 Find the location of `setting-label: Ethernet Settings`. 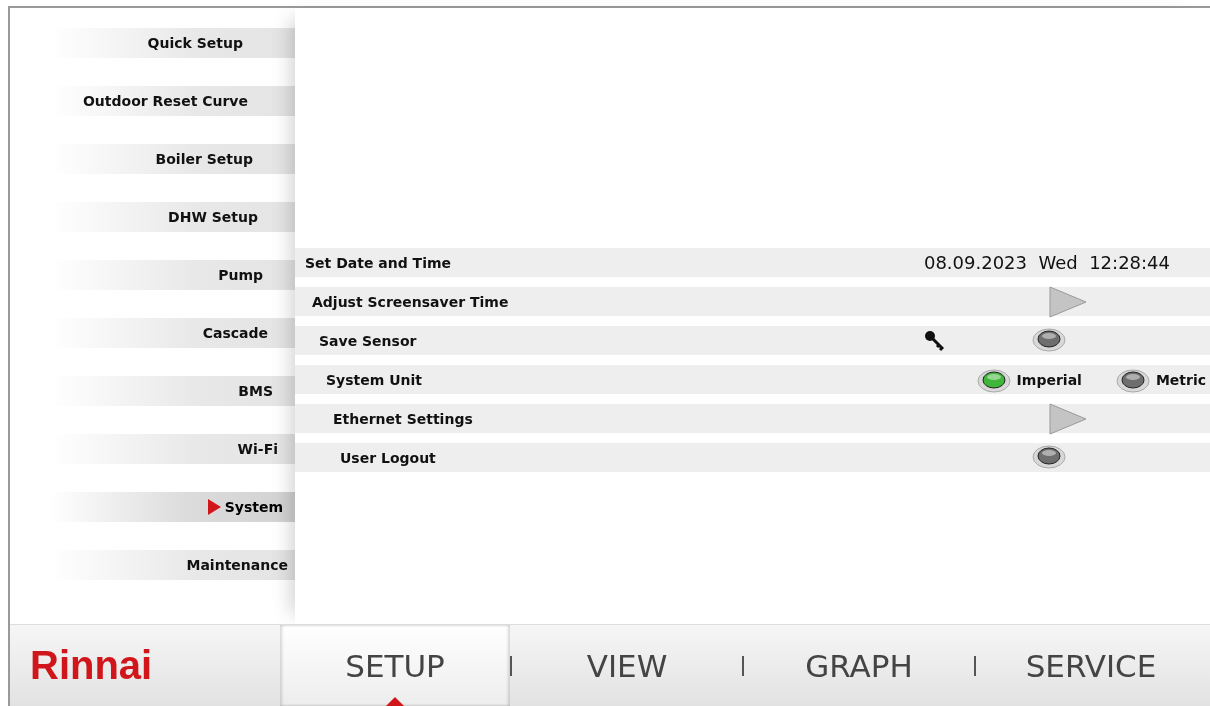

setting-label: Ethernet Settings is located at coordinates (403, 418).